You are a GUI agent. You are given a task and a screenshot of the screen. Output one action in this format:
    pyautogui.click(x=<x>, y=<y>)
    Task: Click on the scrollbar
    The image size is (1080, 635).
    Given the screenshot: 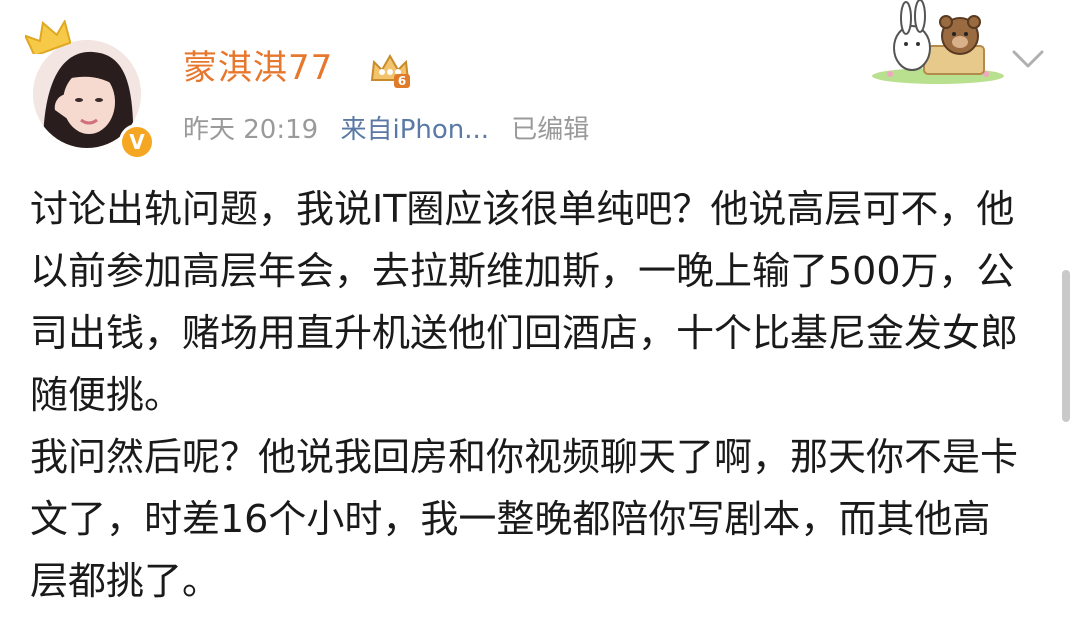 What is the action you would take?
    pyautogui.click(x=1066, y=346)
    